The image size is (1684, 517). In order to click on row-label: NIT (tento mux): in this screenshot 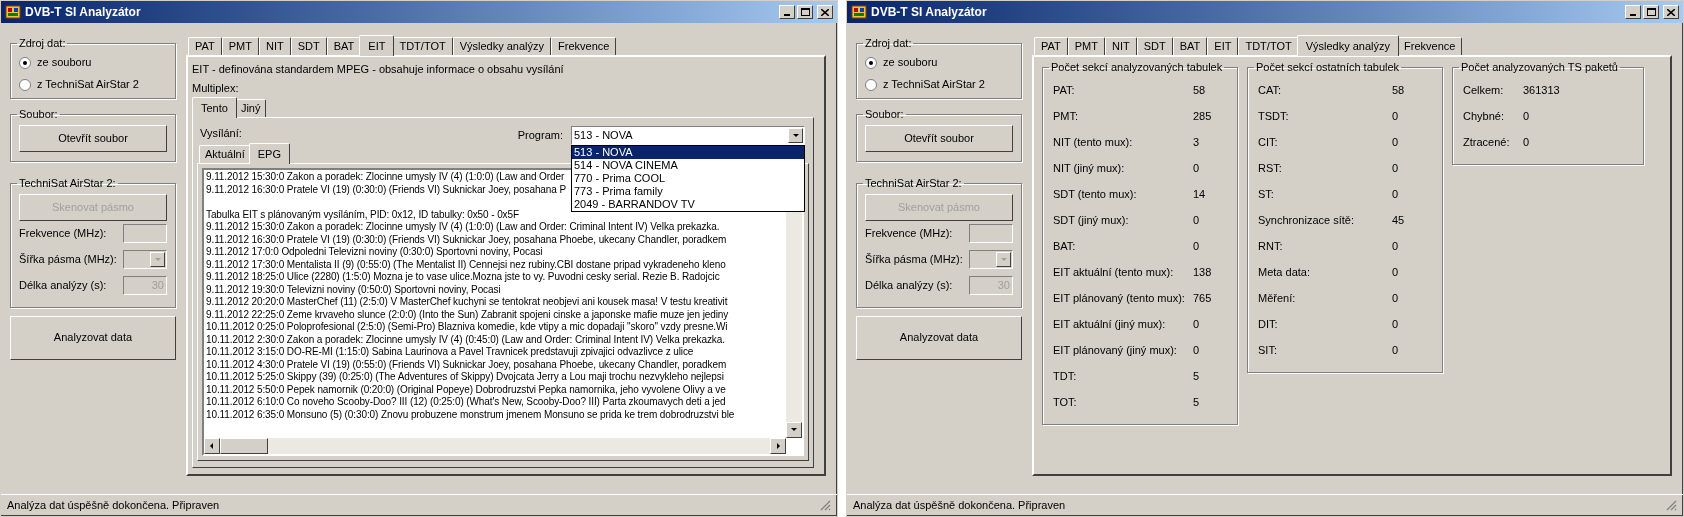, I will do `click(1093, 143)`.